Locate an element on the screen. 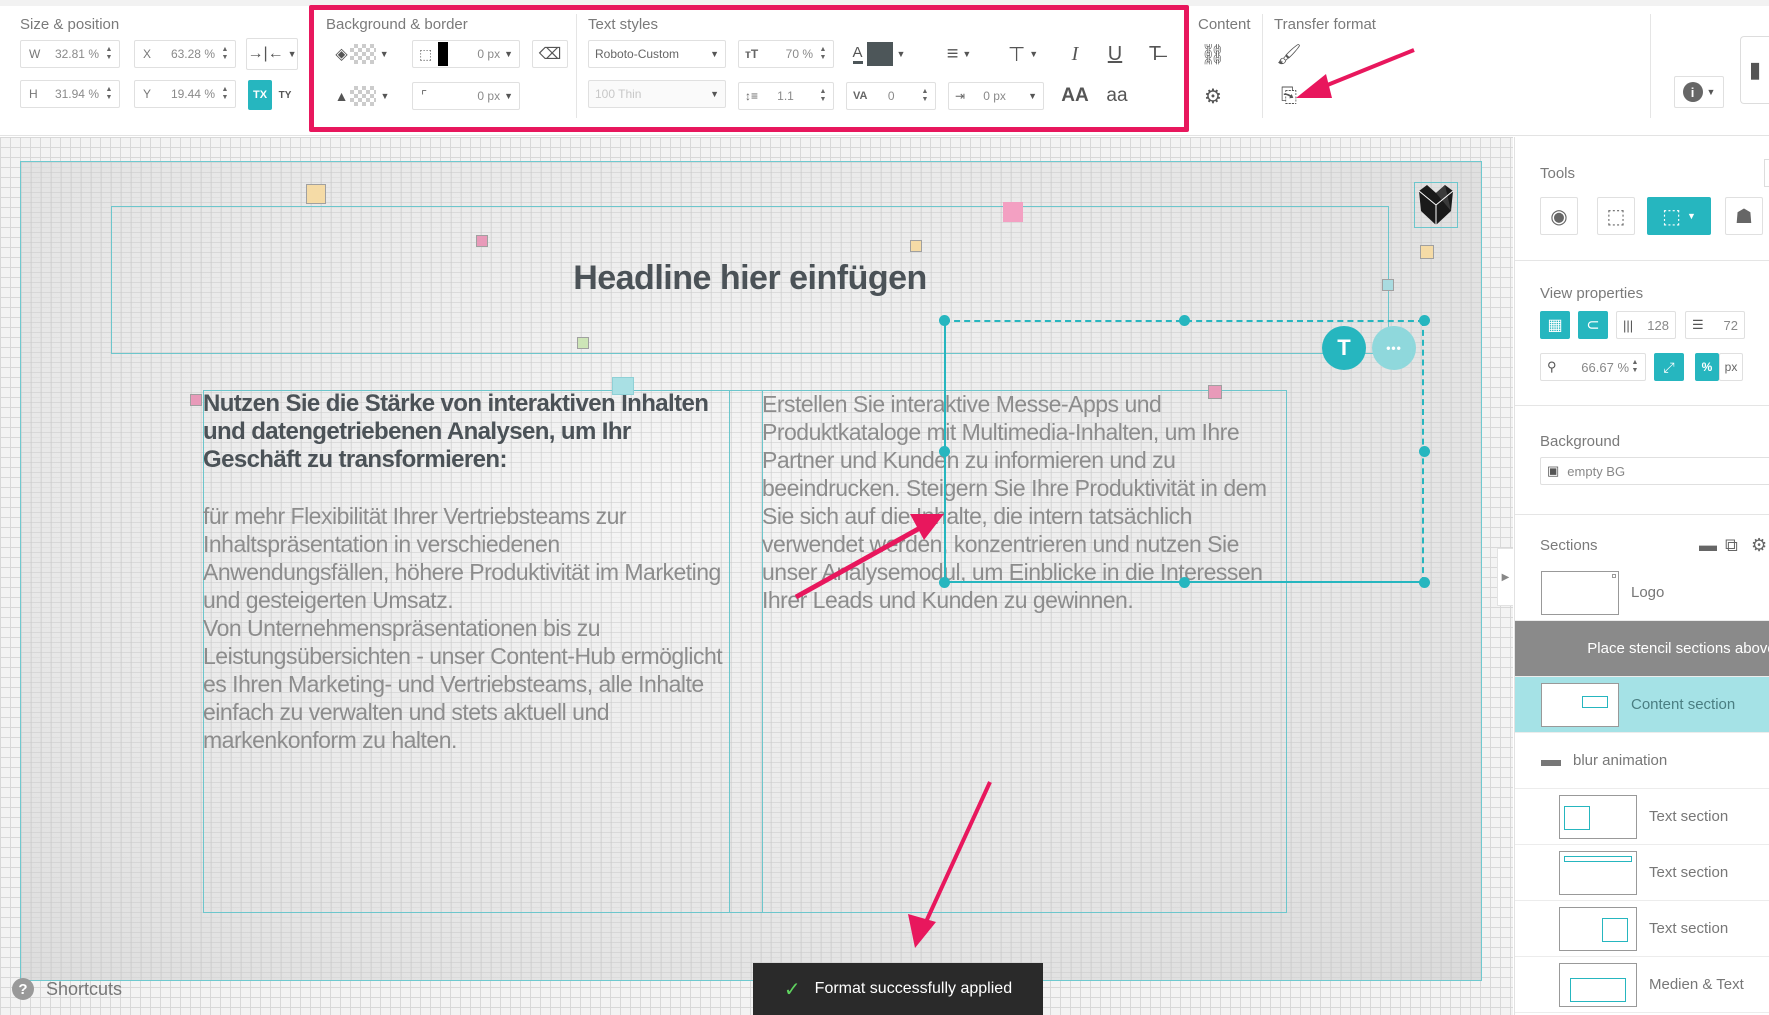 This screenshot has height=1015, width=1769. snap-toggle-button: ⊂ is located at coordinates (1593, 325).